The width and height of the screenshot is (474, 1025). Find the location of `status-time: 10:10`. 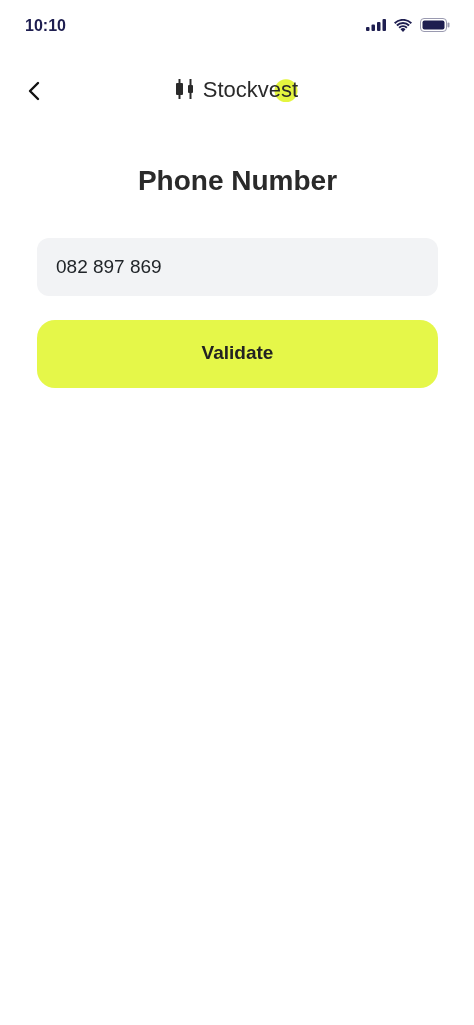

status-time: 10:10 is located at coordinates (45, 26).